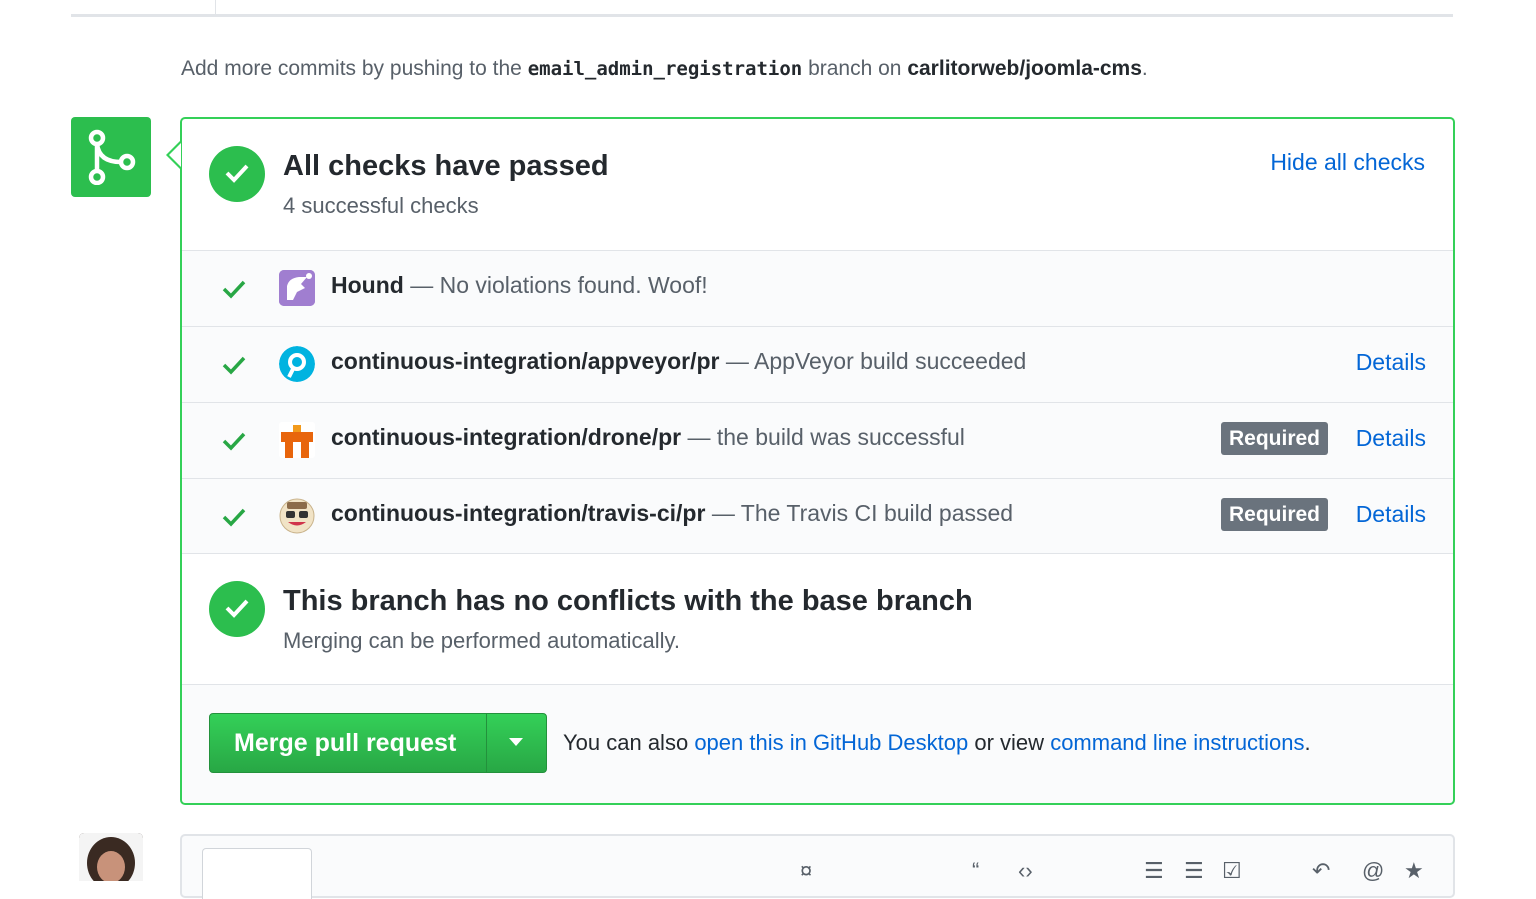 This screenshot has height=899, width=1536. I want to click on checks-subtitle: 4 successful checks, so click(381, 205).